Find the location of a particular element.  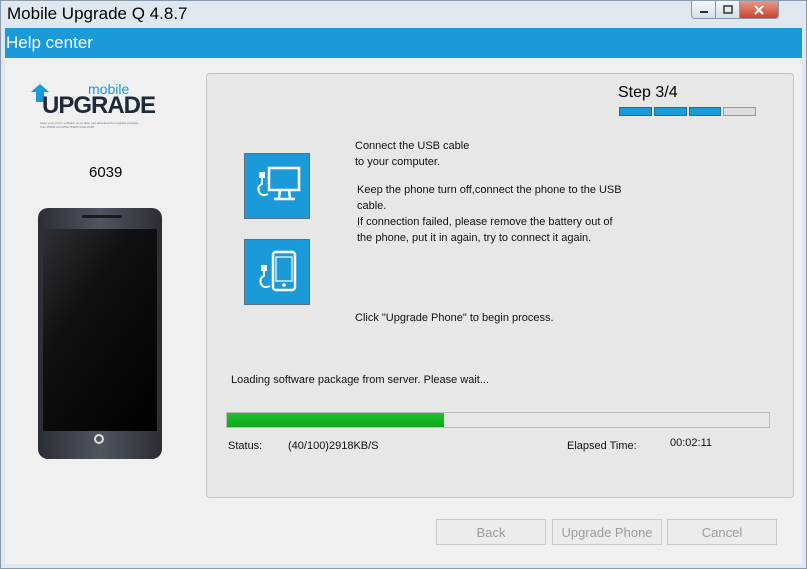

elapsed-time-value: 00:02:11 is located at coordinates (691, 443).